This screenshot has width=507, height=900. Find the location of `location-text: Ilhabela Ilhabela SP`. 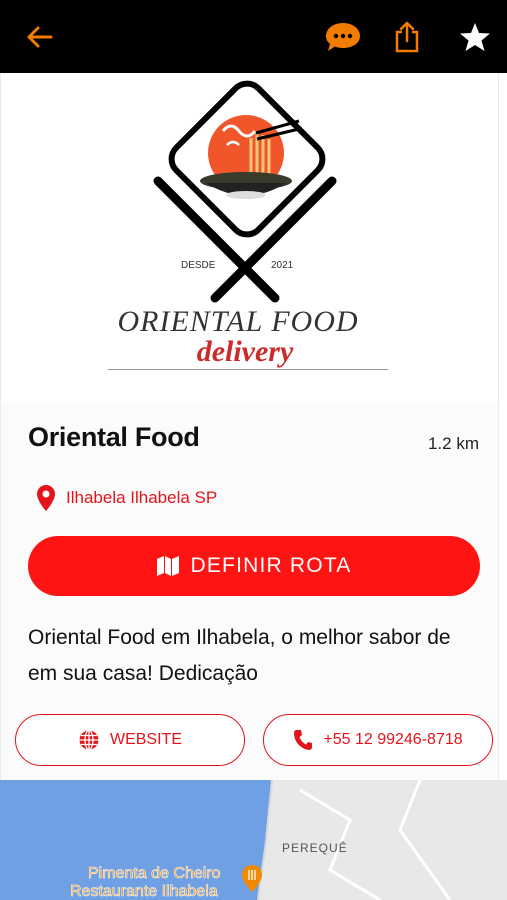

location-text: Ilhabela Ilhabela SP is located at coordinates (142, 497).